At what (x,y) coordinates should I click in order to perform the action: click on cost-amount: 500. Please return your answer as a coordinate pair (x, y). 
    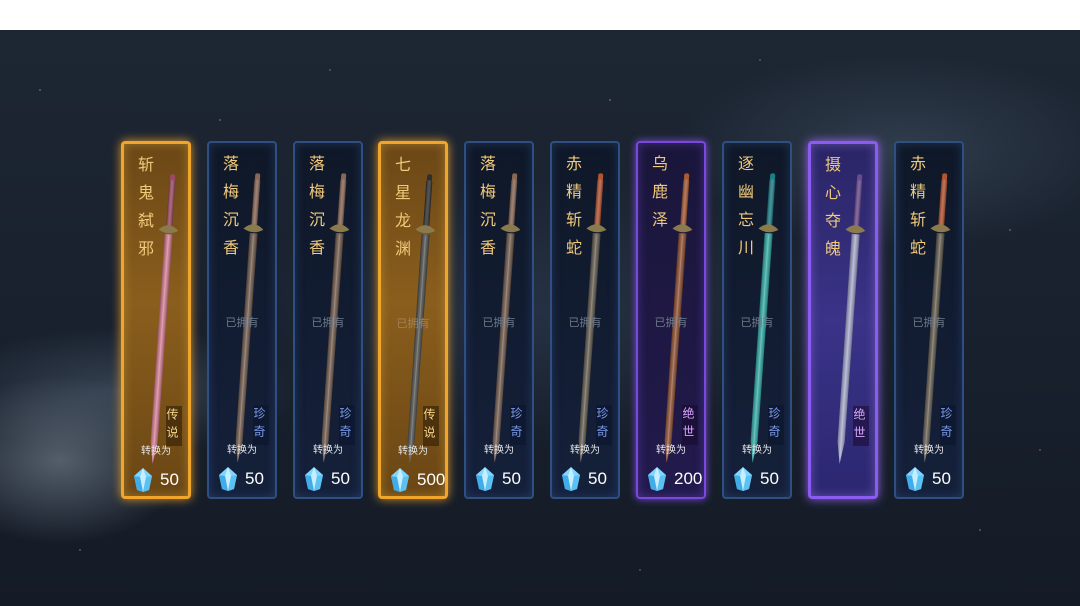
    Looking at the image, I should click on (431, 479).